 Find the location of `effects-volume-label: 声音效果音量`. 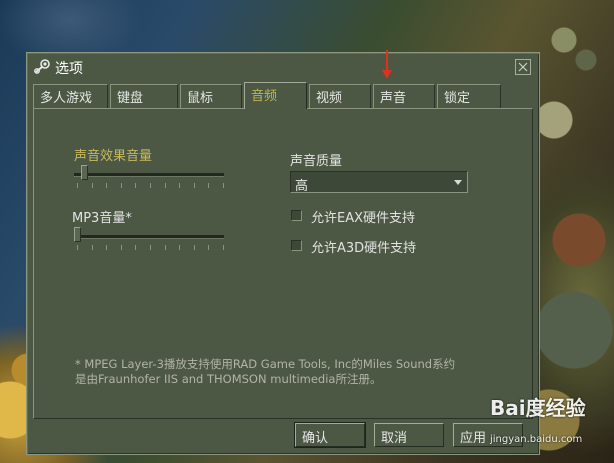

effects-volume-label: 声音效果音量 is located at coordinates (113, 156).